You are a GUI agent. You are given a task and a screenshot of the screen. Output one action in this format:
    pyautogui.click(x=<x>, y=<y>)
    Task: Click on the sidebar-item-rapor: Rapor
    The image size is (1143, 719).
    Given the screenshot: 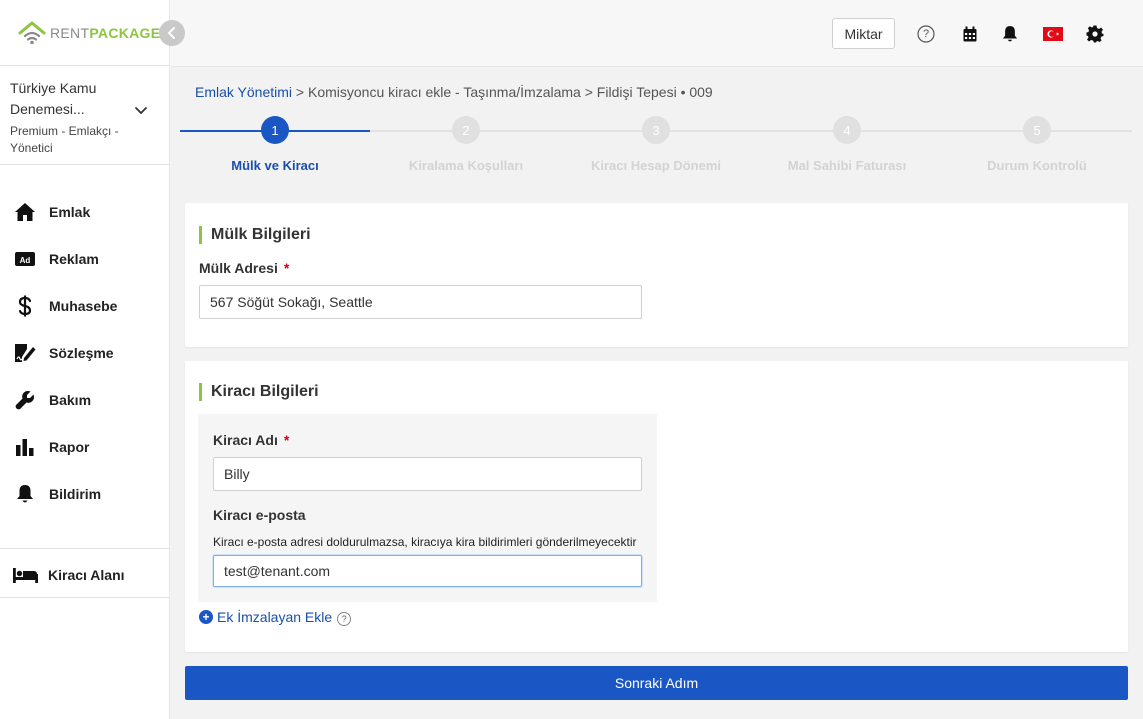 What is the action you would take?
    pyautogui.click(x=85, y=446)
    